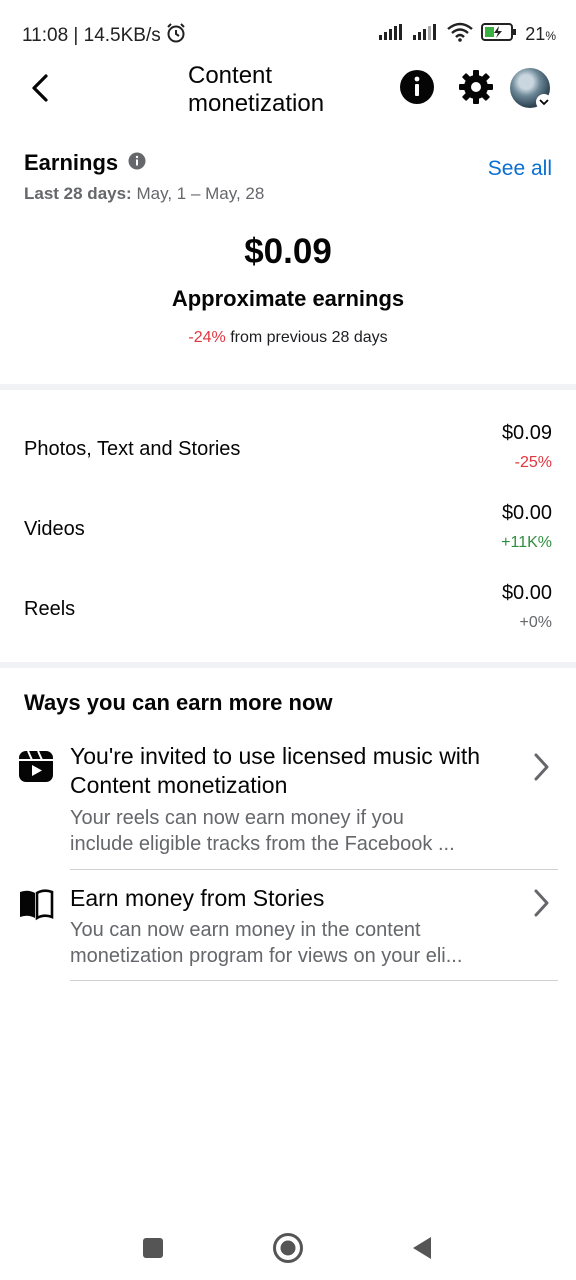 The height and width of the screenshot is (1280, 576). I want to click on info-button, so click(417, 87).